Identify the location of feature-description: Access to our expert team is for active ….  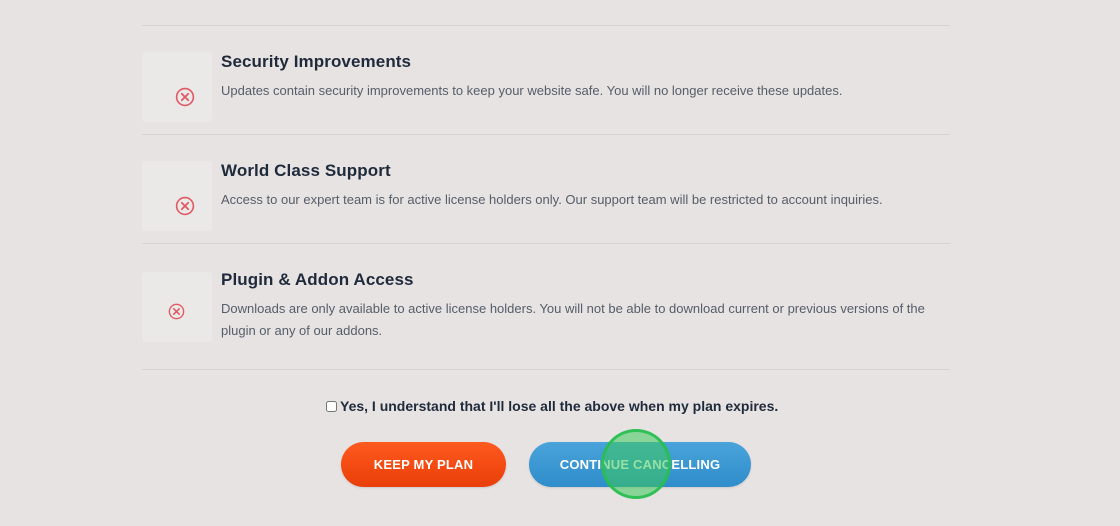
(552, 199).